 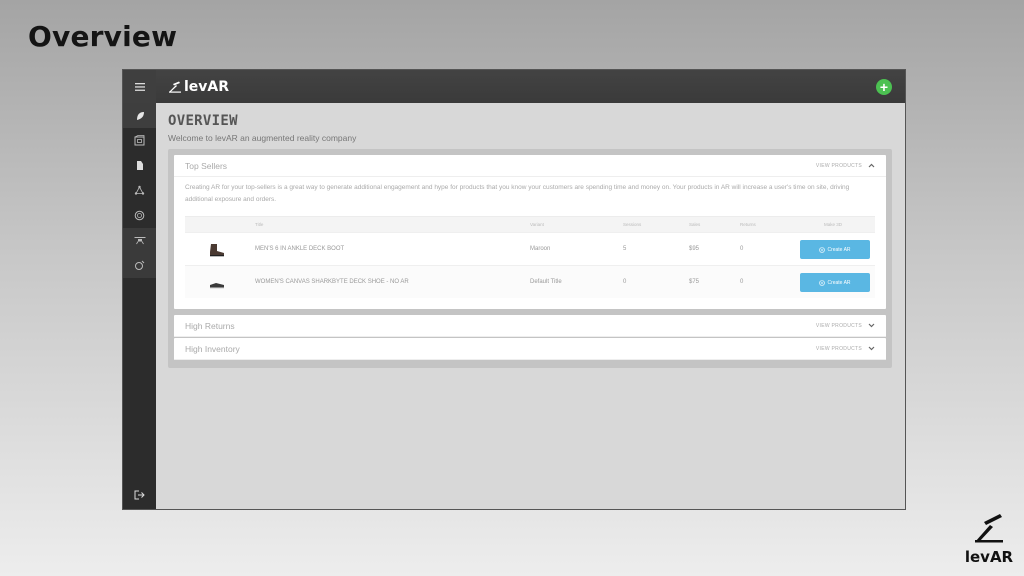 I want to click on top-bar: levAR +, so click(x=530, y=86).